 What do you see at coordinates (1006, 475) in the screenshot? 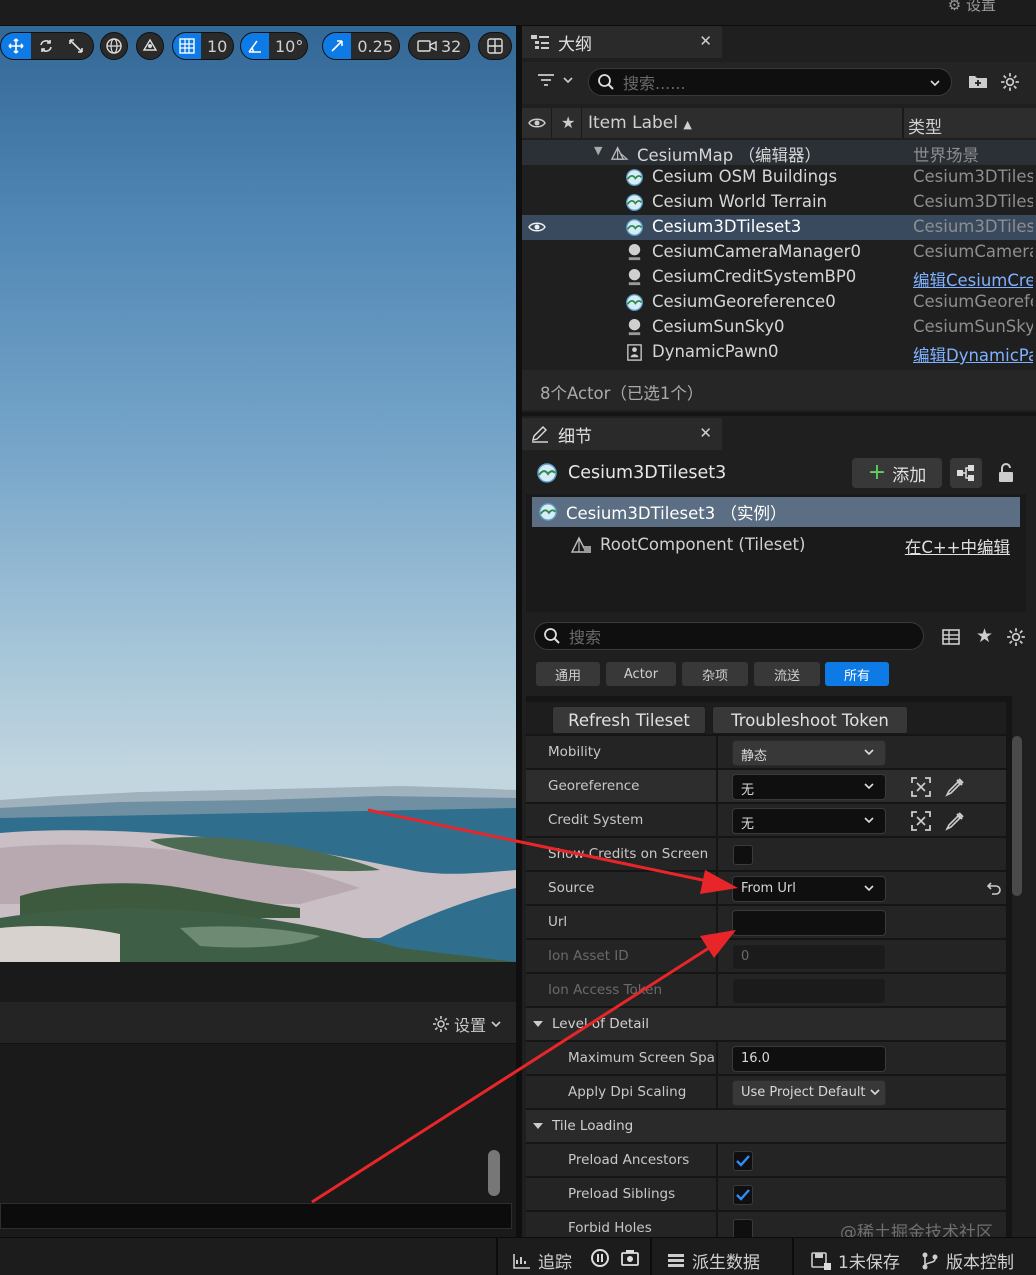
I see `lock-icon` at bounding box center [1006, 475].